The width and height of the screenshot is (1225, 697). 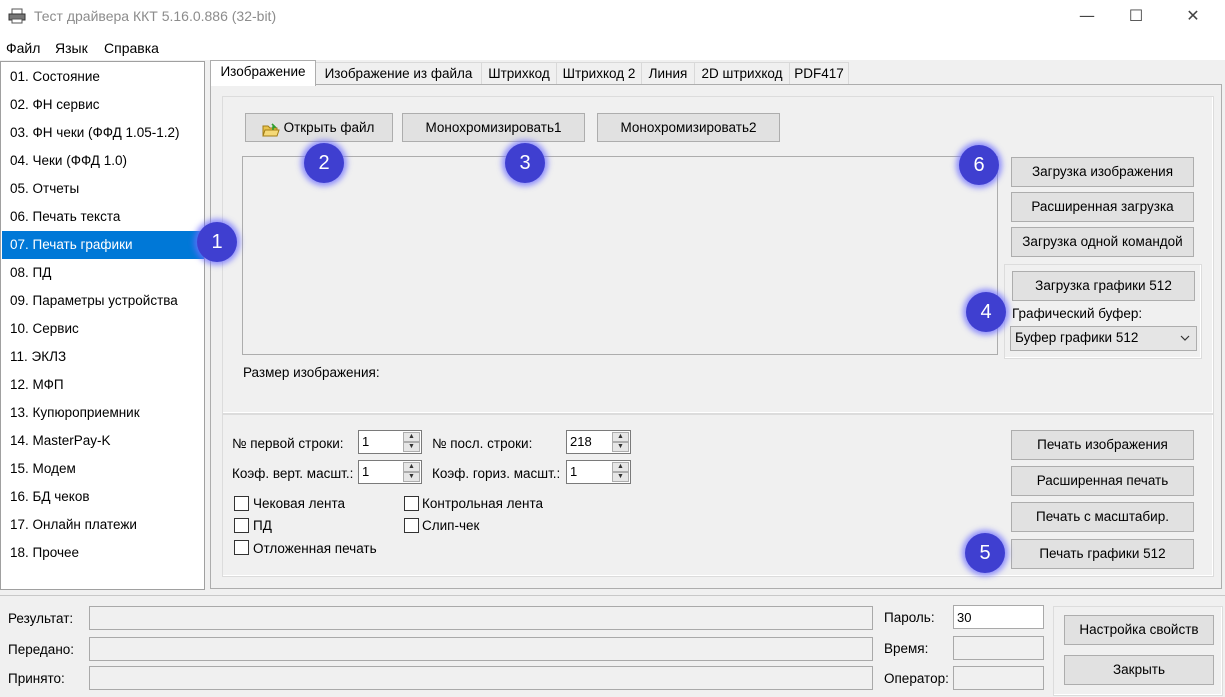 What do you see at coordinates (103, 161) in the screenshot?
I see `nav-item-receipts: 04. Чеки (ФФД 1.0)` at bounding box center [103, 161].